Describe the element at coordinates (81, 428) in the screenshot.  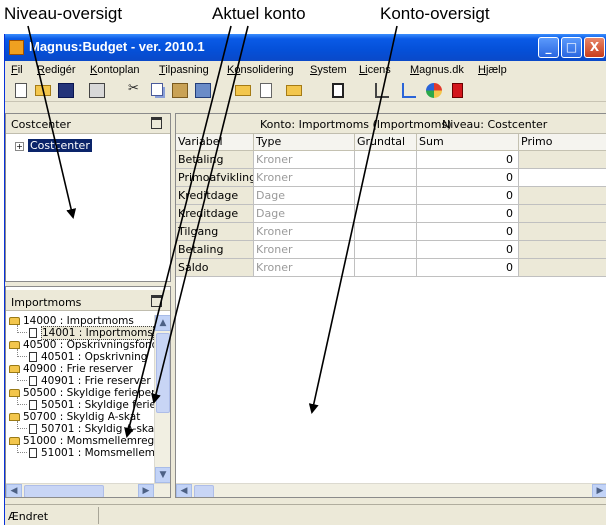
I see `account-item: 50701 : Skyldig A-skat` at that location.